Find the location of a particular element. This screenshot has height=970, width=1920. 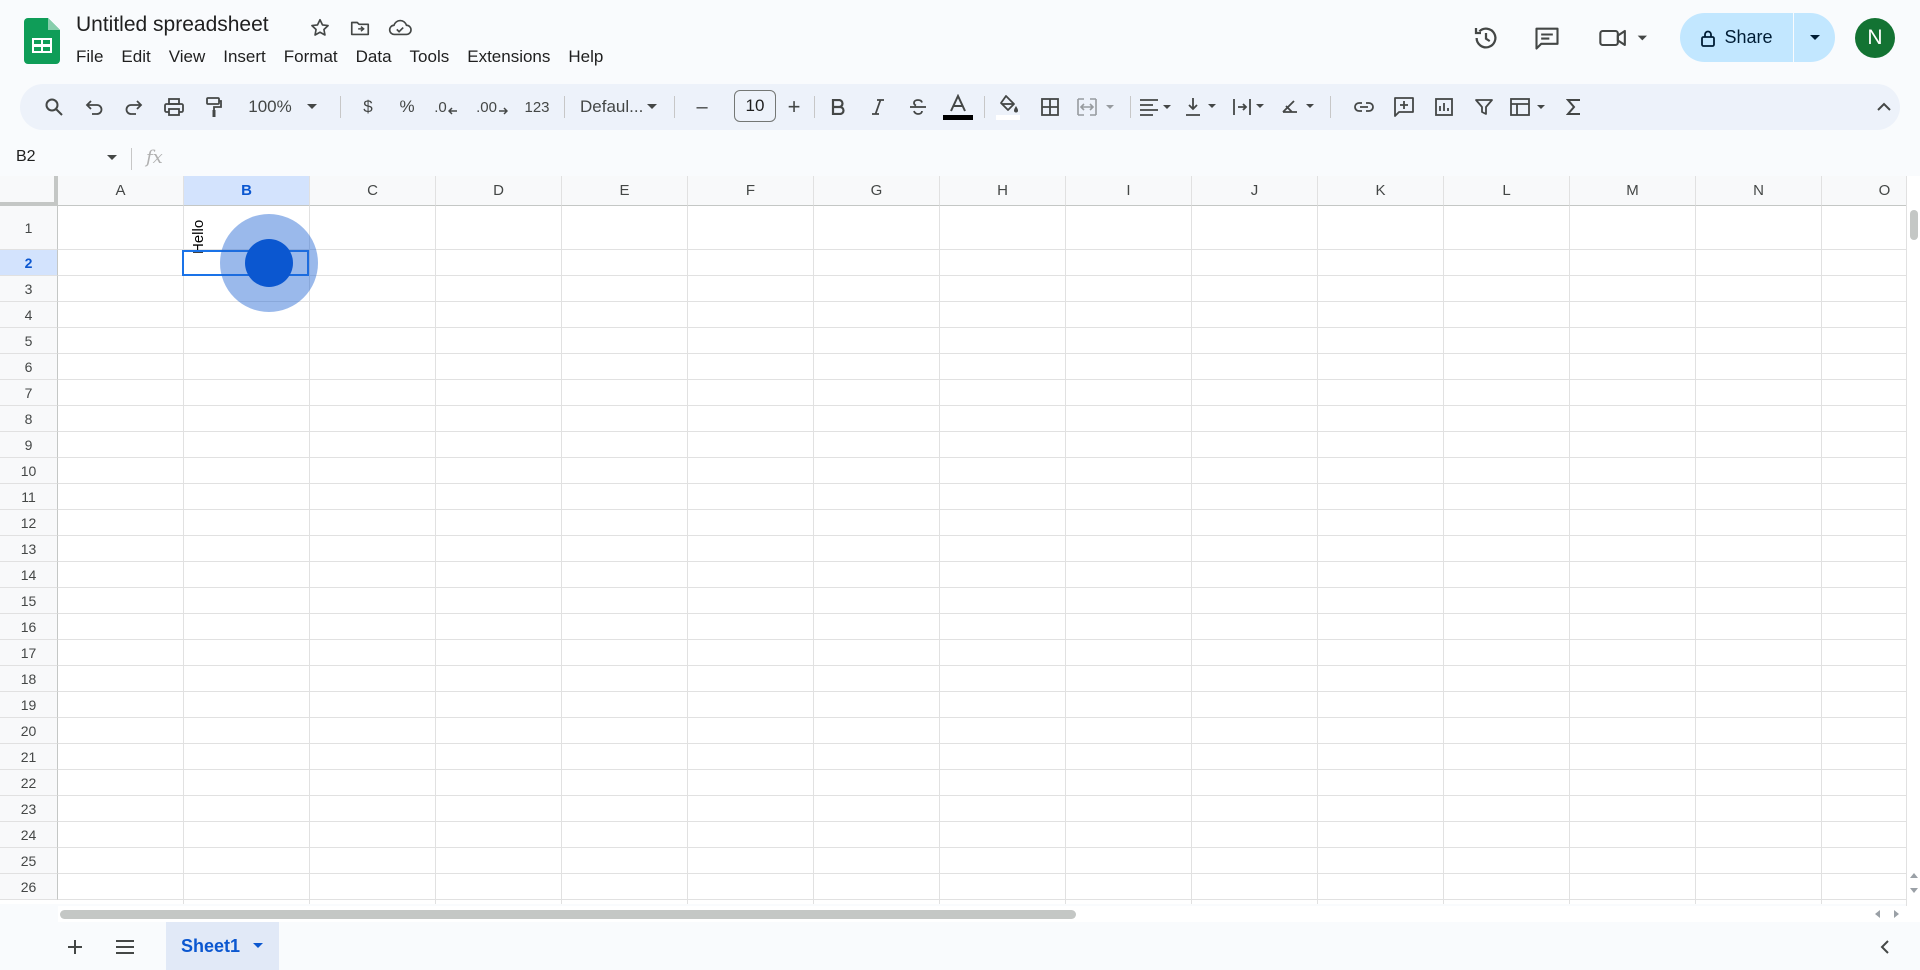

scroll-right-icon is located at coordinates (1897, 914).